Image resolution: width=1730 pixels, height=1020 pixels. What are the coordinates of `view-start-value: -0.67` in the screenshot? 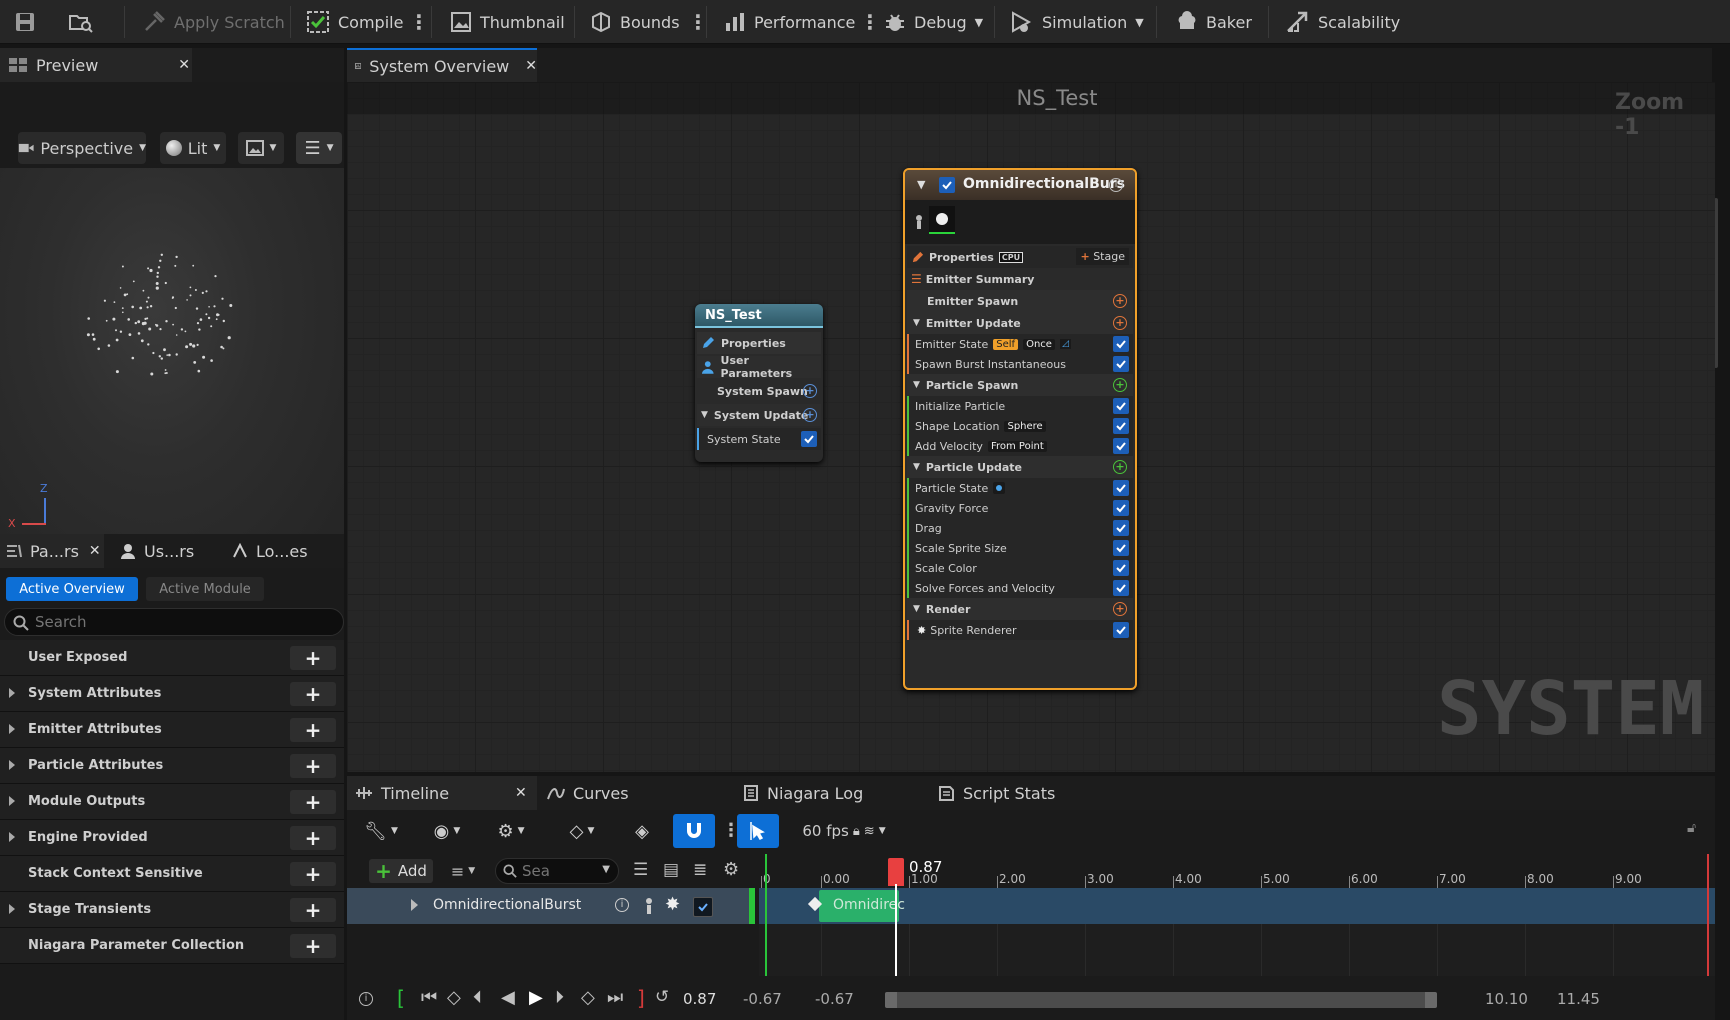 It's located at (834, 999).